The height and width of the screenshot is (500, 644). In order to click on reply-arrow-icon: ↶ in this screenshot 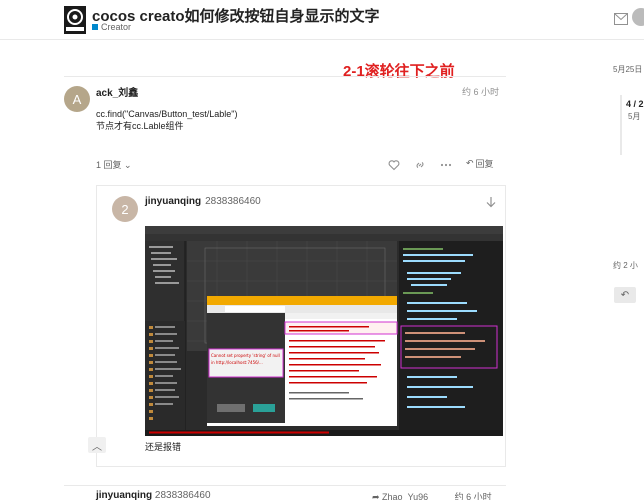, I will do `click(470, 163)`.